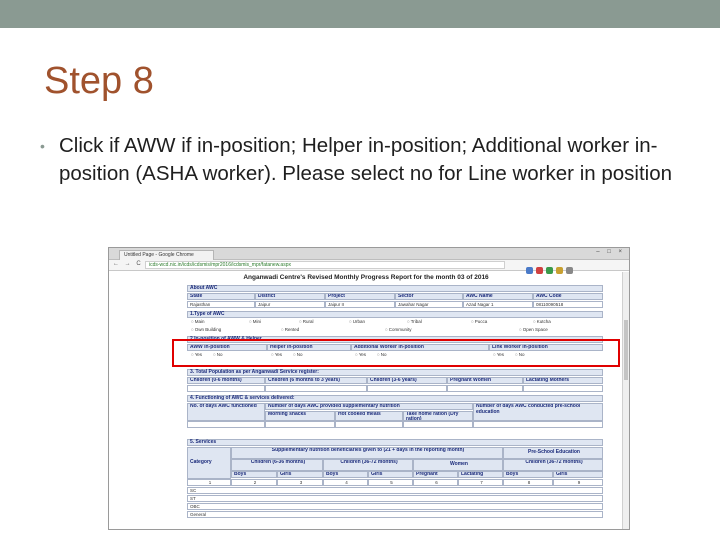 The height and width of the screenshot is (540, 720). Describe the element at coordinates (255, 322) in the screenshot. I see `radio-mini: Mini` at that location.